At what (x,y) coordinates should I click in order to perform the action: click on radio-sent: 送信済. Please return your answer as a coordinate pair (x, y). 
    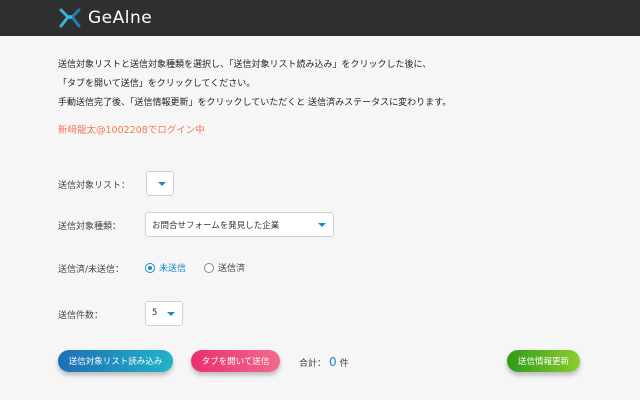
    Looking at the image, I should click on (224, 267).